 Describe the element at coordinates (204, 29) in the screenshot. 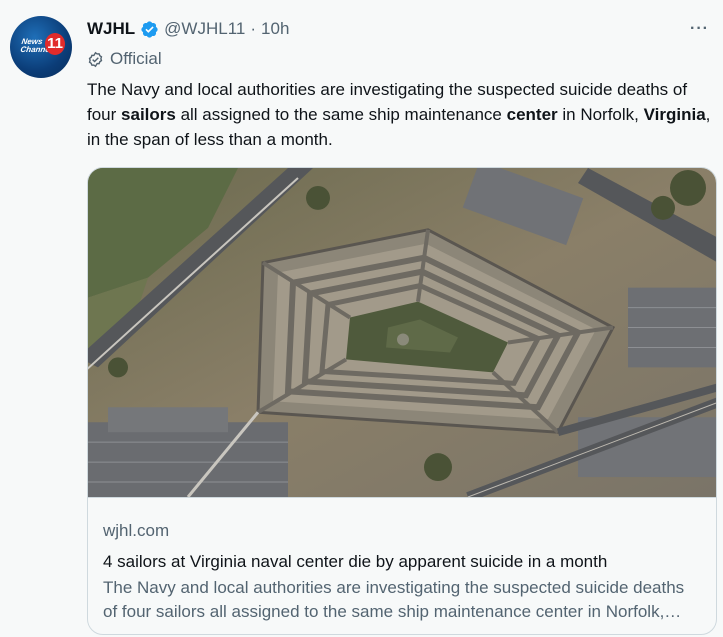

I see `handle: @WJHL11` at that location.